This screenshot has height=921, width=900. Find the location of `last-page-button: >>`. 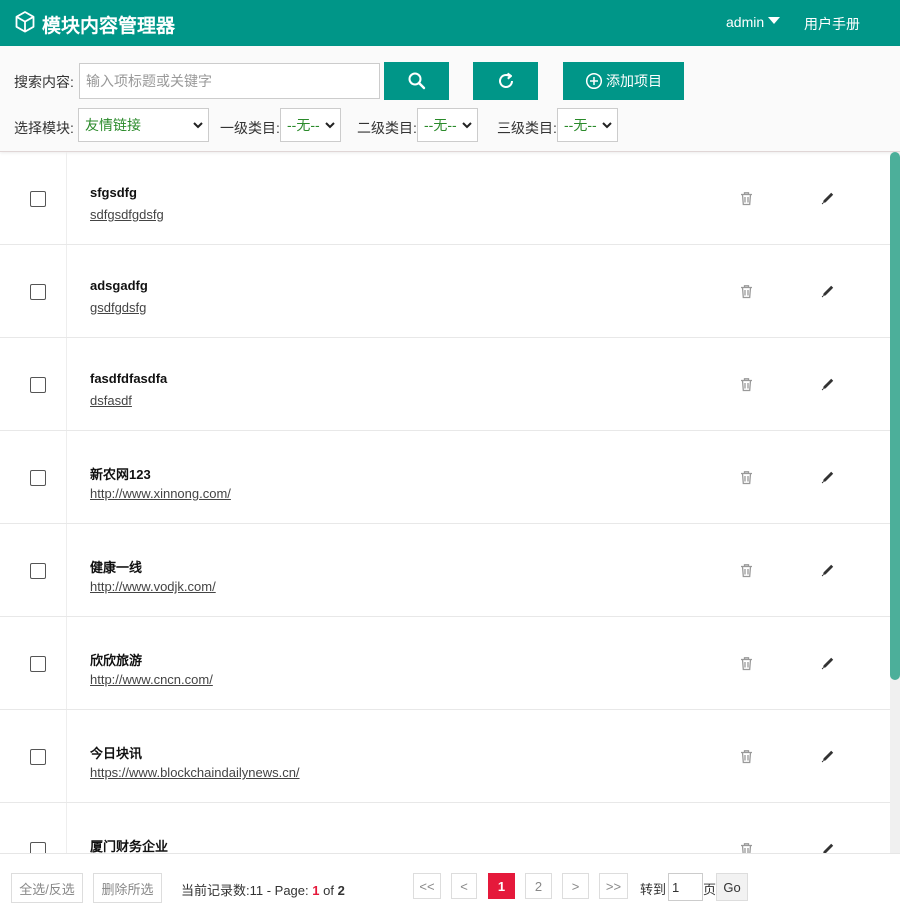

last-page-button: >> is located at coordinates (613, 886).